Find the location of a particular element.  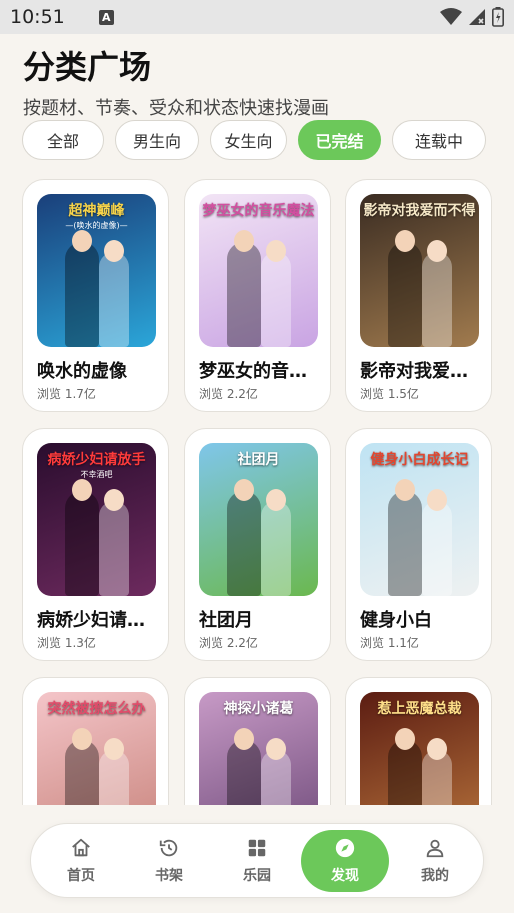

comic-cover: 神探小诸葛 is located at coordinates (258, 748).